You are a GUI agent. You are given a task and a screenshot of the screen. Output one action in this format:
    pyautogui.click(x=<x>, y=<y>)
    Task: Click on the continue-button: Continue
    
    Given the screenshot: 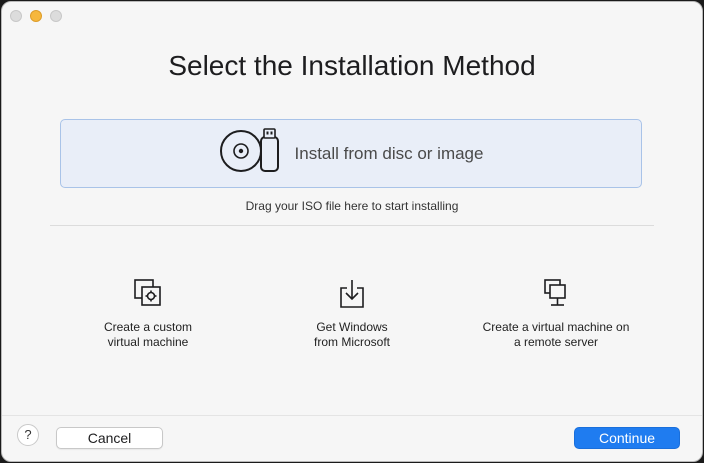 What is the action you would take?
    pyautogui.click(x=627, y=438)
    